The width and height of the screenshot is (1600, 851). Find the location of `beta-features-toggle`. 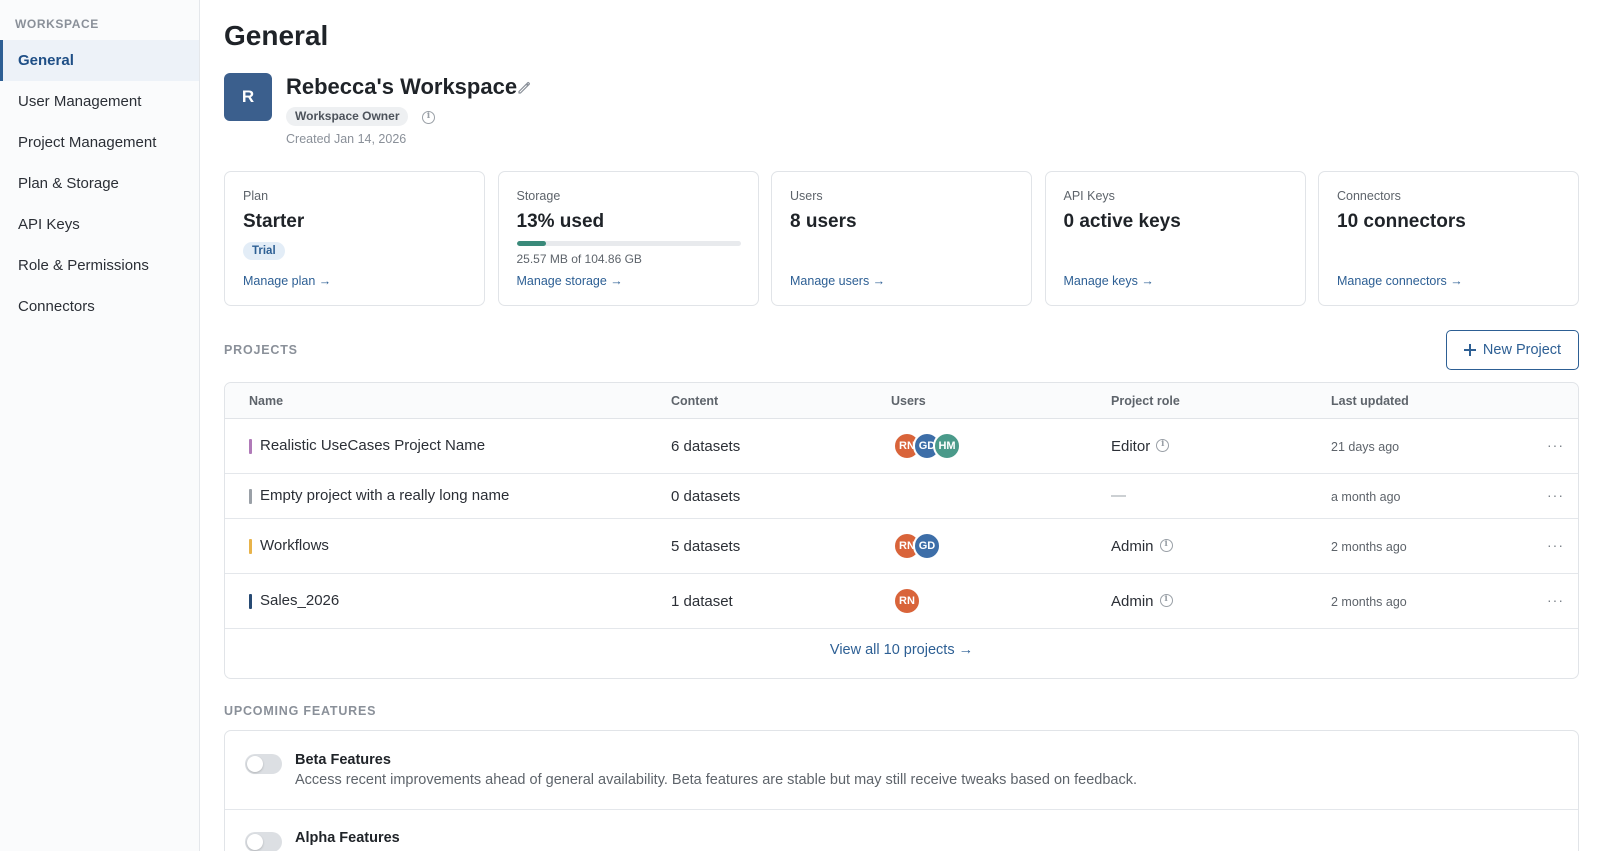

beta-features-toggle is located at coordinates (263, 764).